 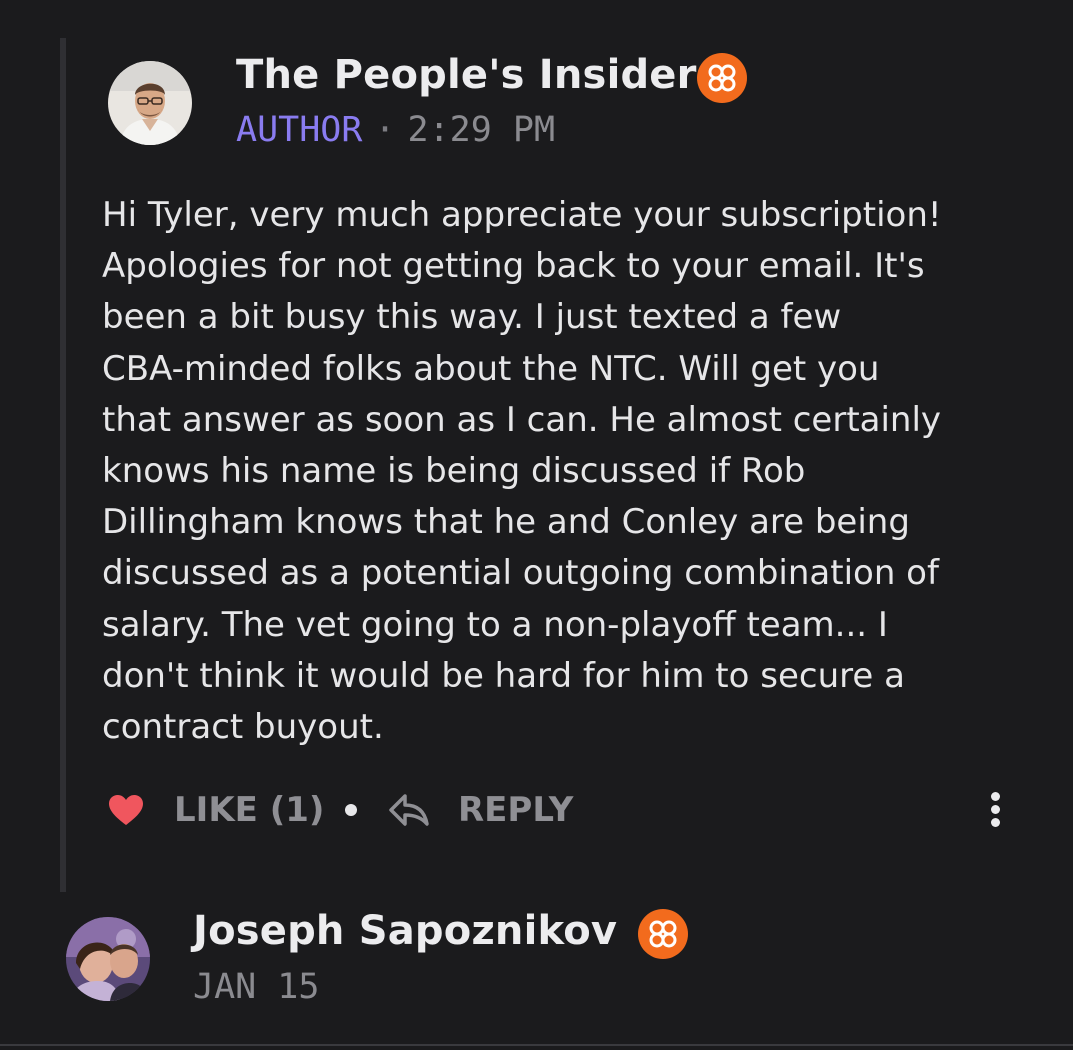 What do you see at coordinates (482, 130) in the screenshot?
I see `comment-timestamp: 2:29 PM` at bounding box center [482, 130].